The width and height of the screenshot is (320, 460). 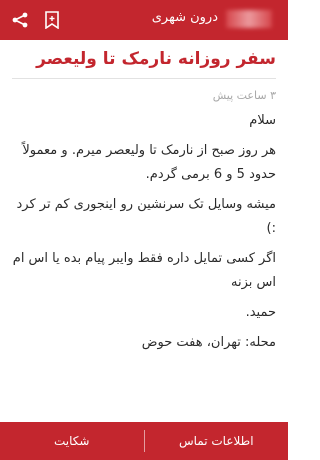 What do you see at coordinates (184, 17) in the screenshot?
I see `header-title: درون شهری` at bounding box center [184, 17].